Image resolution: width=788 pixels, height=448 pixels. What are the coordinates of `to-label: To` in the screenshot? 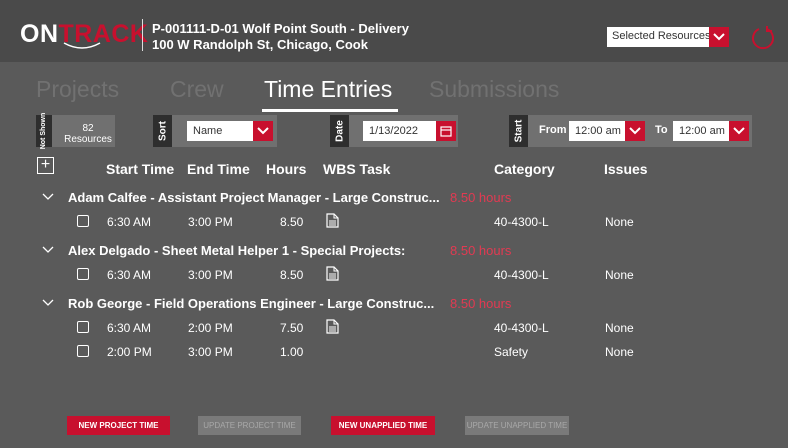 It's located at (661, 130).